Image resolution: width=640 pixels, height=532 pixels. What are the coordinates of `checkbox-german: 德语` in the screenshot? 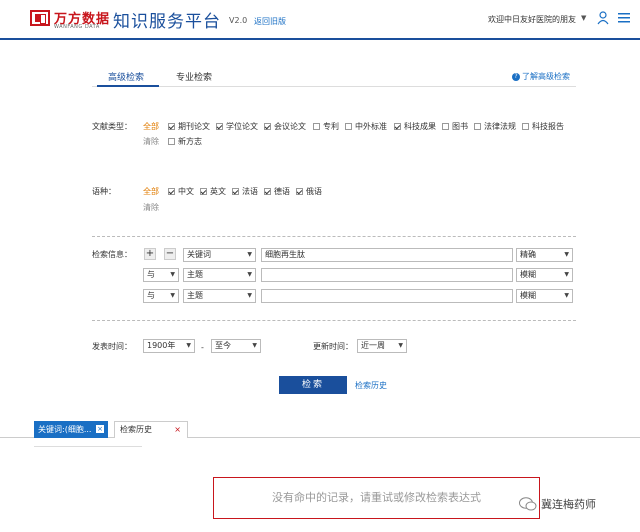 It's located at (277, 191).